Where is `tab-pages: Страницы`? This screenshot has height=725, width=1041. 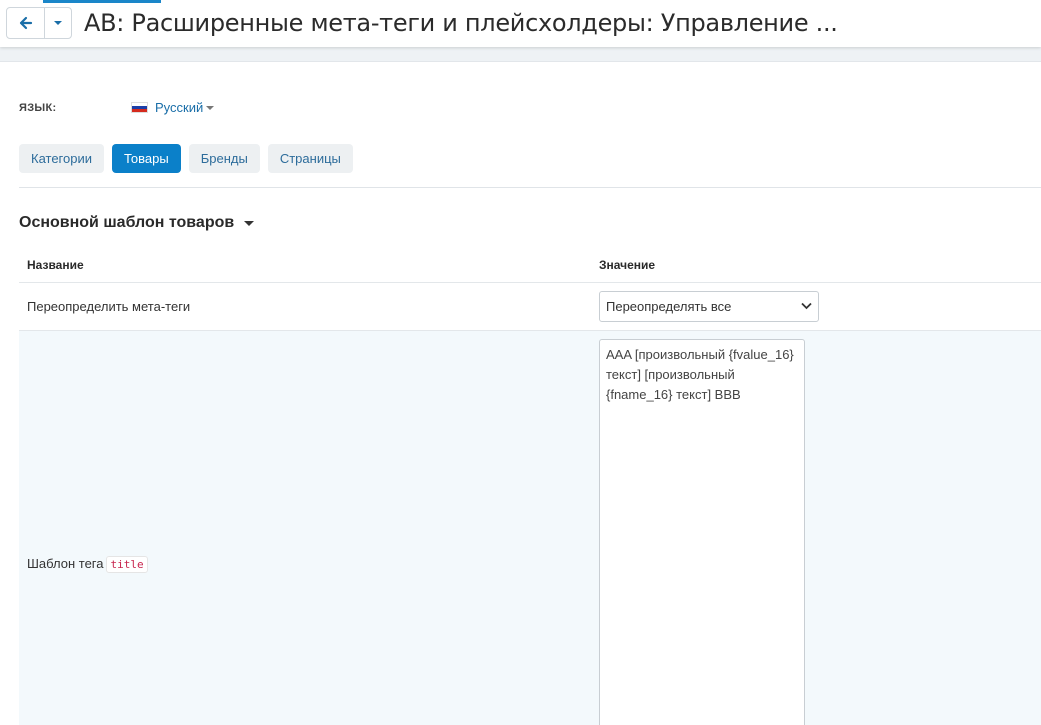
tab-pages: Страницы is located at coordinates (310, 158).